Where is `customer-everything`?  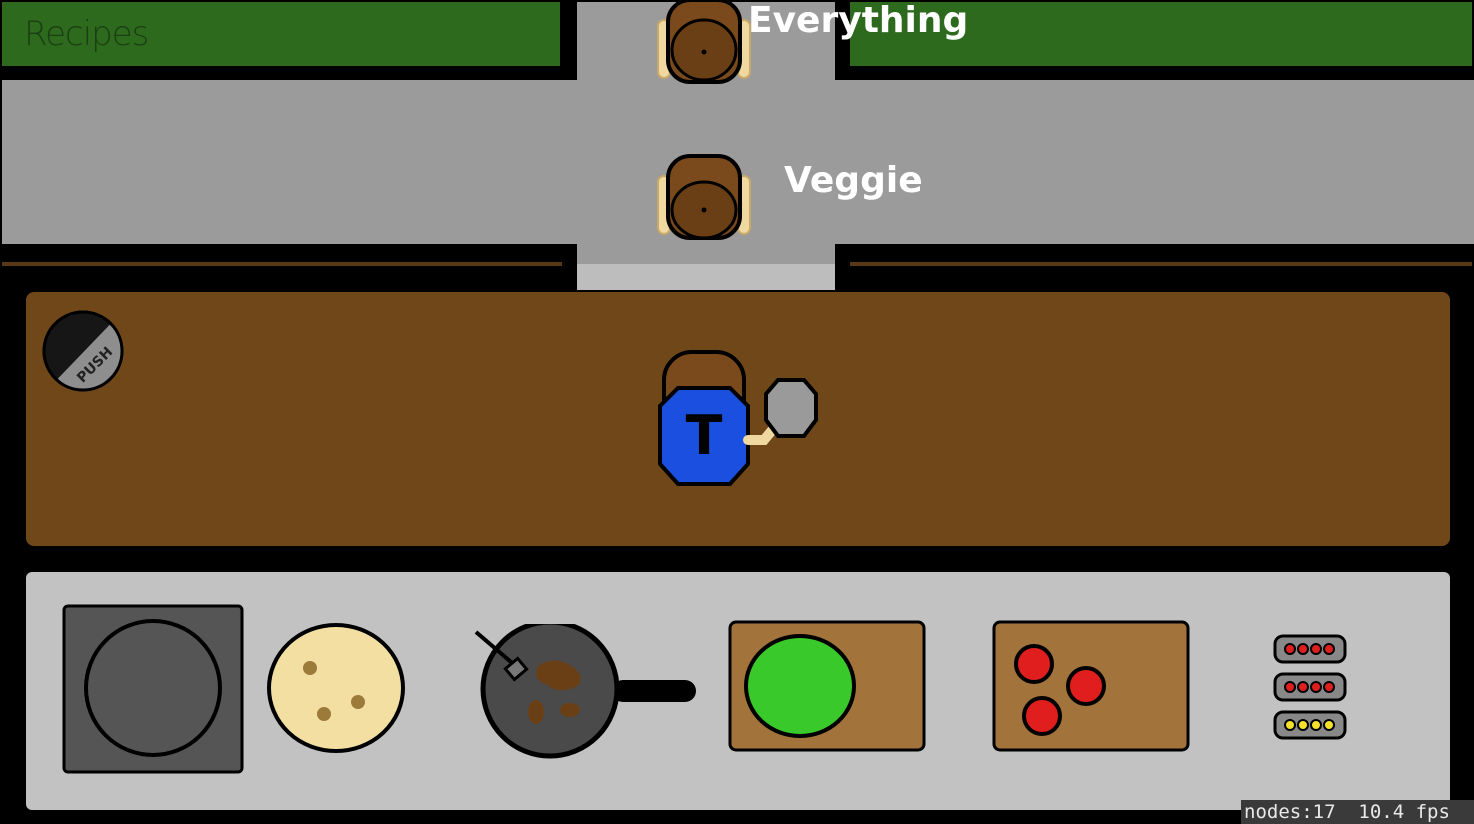
customer-everything is located at coordinates (704, 43).